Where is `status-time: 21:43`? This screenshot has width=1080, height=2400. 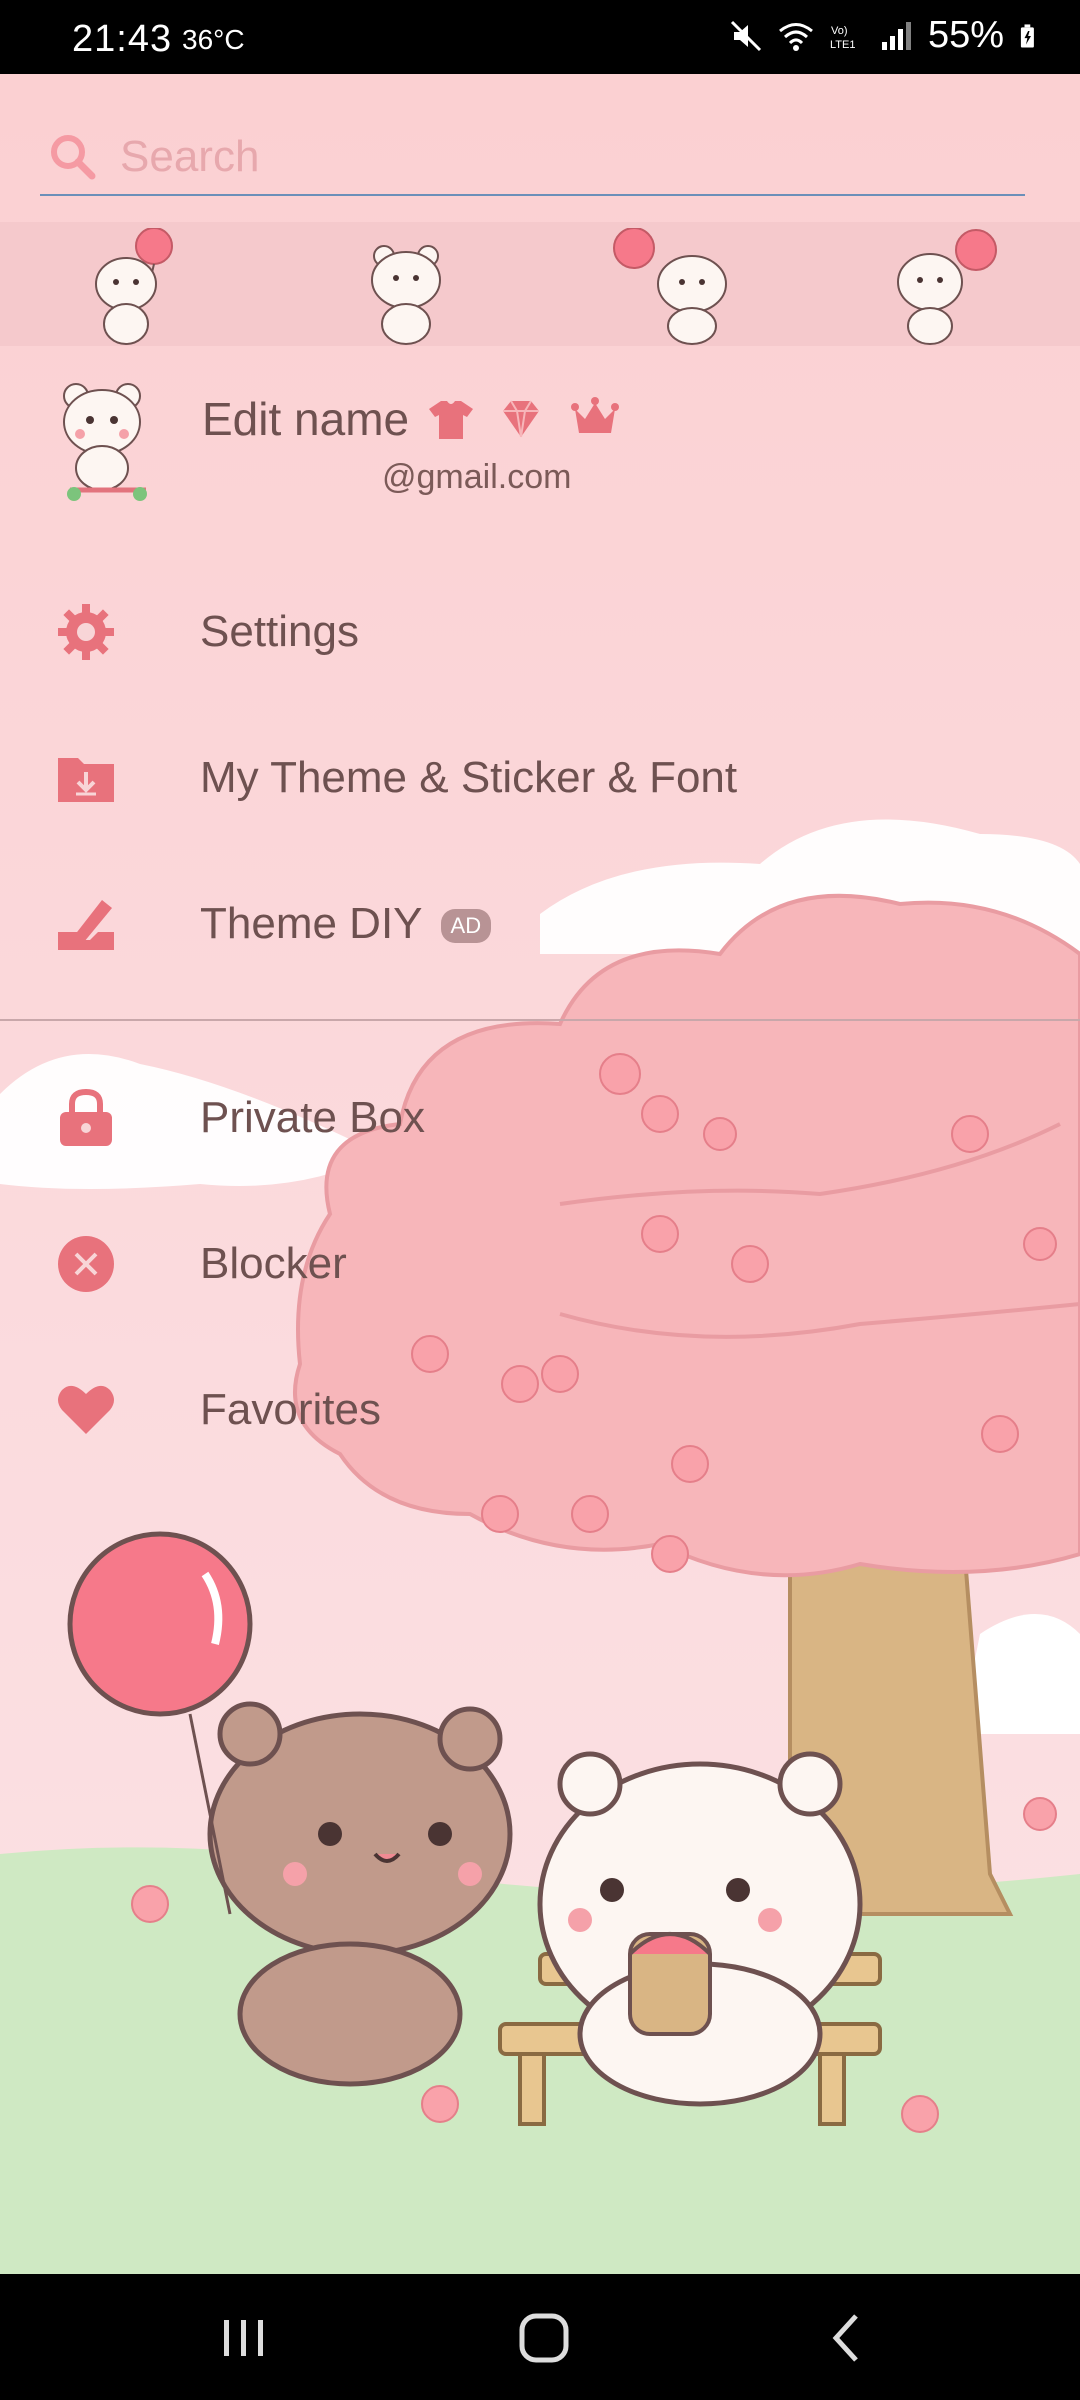 status-time: 21:43 is located at coordinates (122, 39).